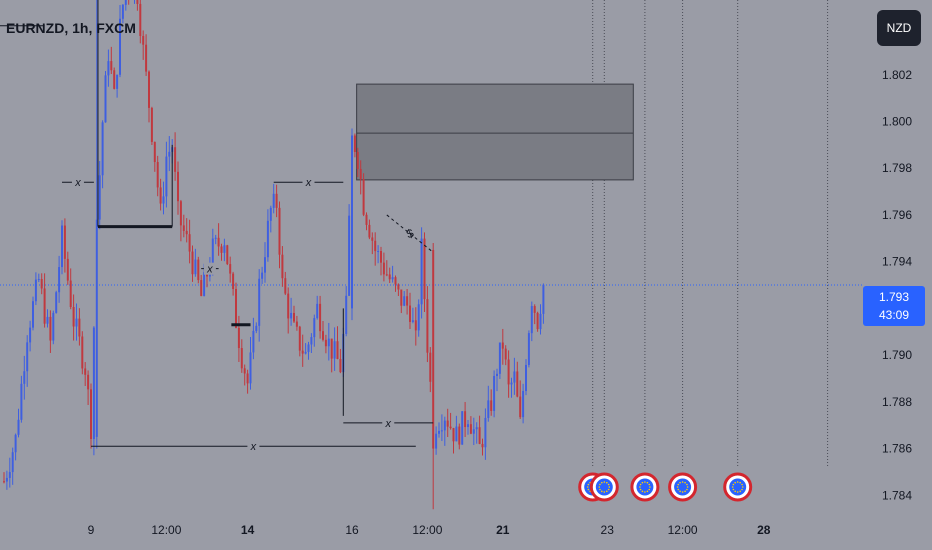 This screenshot has height=550, width=932. Describe the element at coordinates (427, 530) in the screenshot. I see `x-tick-label: 12:00` at that location.